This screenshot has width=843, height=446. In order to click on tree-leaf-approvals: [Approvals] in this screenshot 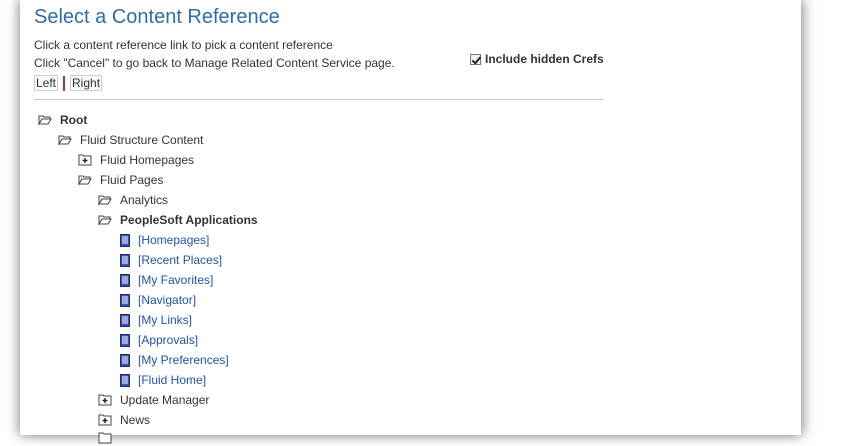, I will do `click(159, 340)`.